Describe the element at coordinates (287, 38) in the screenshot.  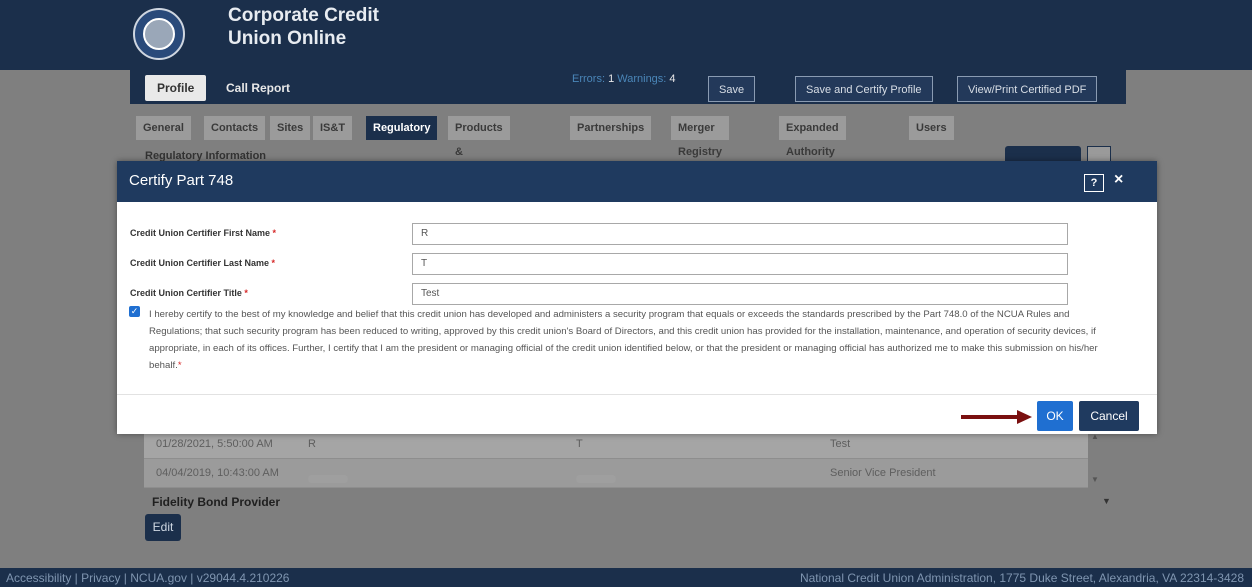
I see `app-title-line2: Union Online` at that location.